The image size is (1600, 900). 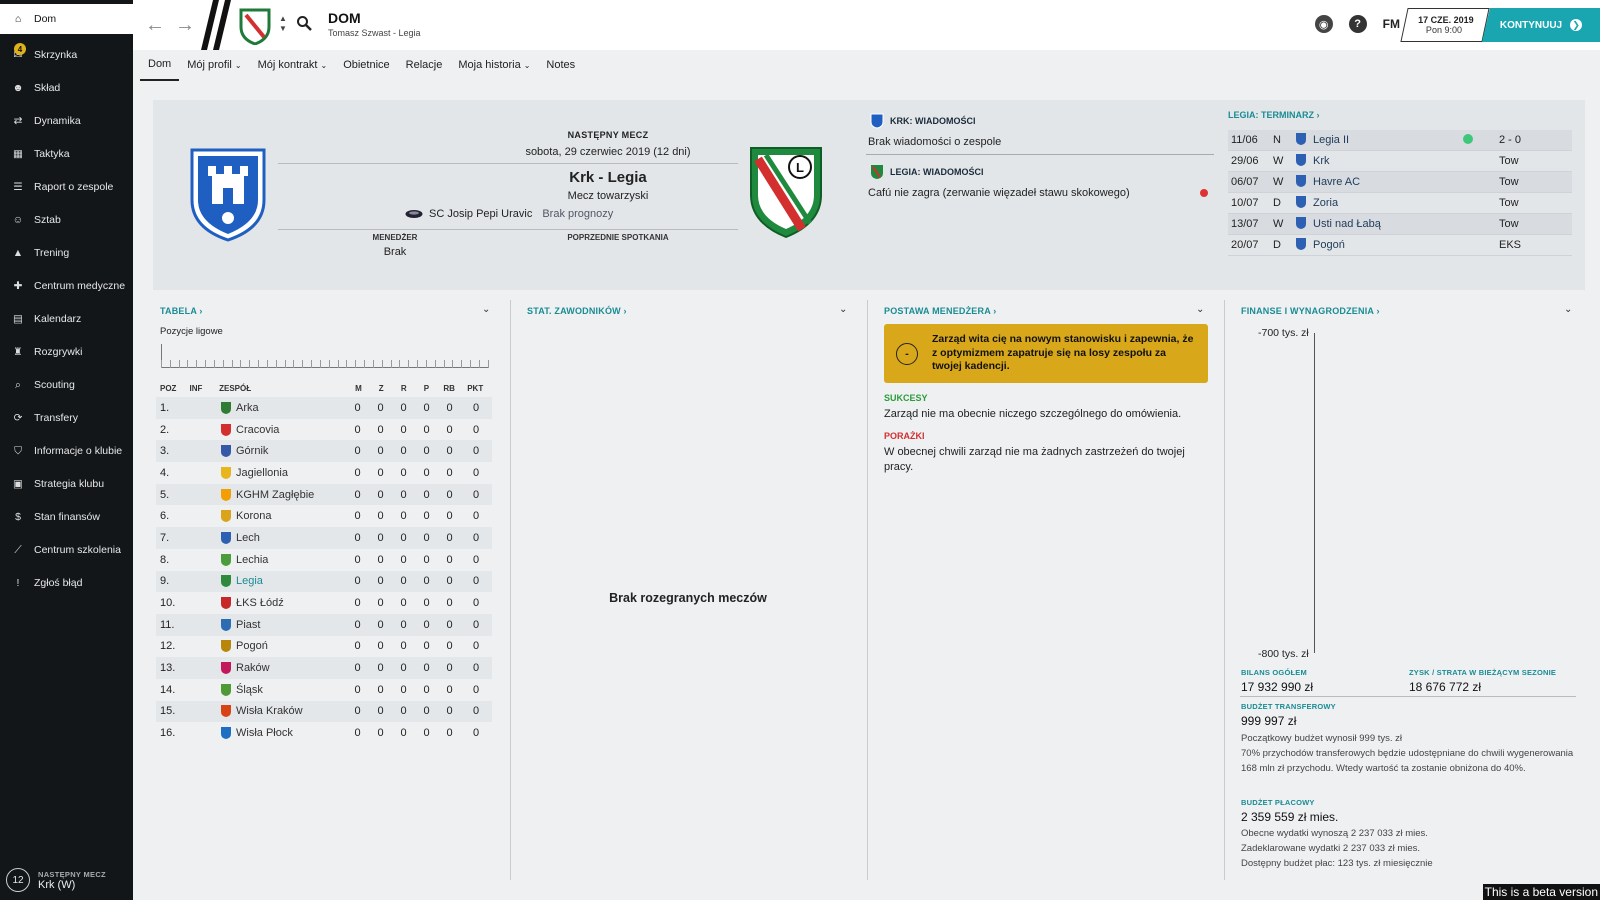 What do you see at coordinates (155, 25) in the screenshot?
I see `back-arrow-icon: ←` at bounding box center [155, 25].